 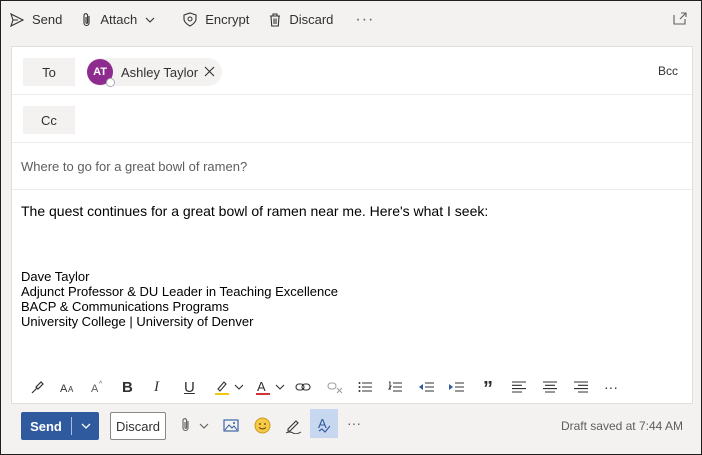 What do you see at coordinates (426, 387) in the screenshot?
I see `decrease-indent-icon` at bounding box center [426, 387].